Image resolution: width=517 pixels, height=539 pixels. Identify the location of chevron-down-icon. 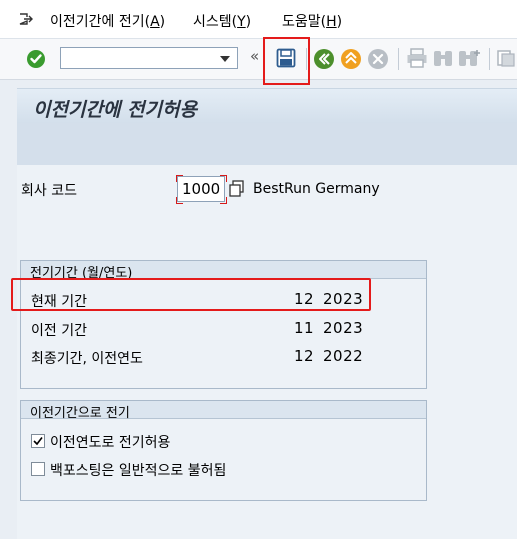
(225, 59).